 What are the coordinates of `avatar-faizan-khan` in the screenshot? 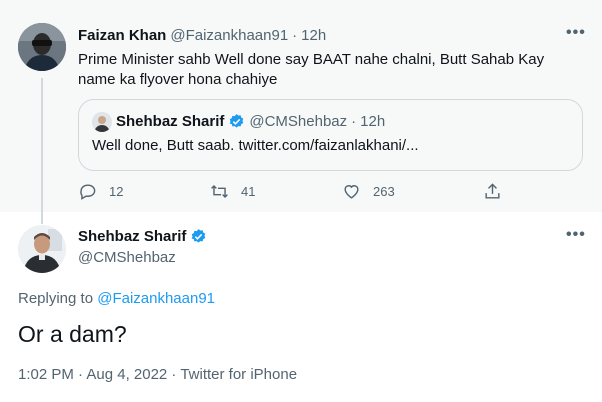 It's located at (42, 47).